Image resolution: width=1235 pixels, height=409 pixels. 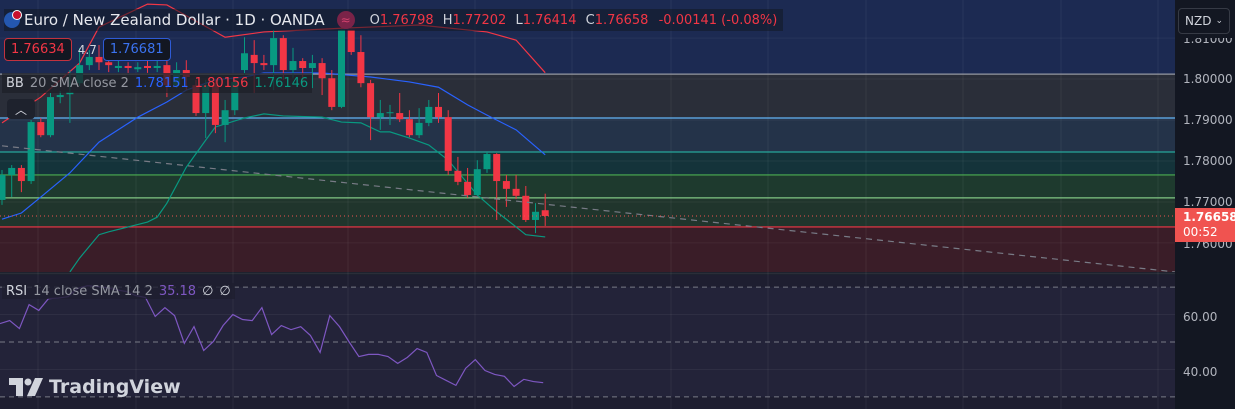 What do you see at coordinates (136, 49) in the screenshot?
I see `buy-button: 1.76681` at bounding box center [136, 49].